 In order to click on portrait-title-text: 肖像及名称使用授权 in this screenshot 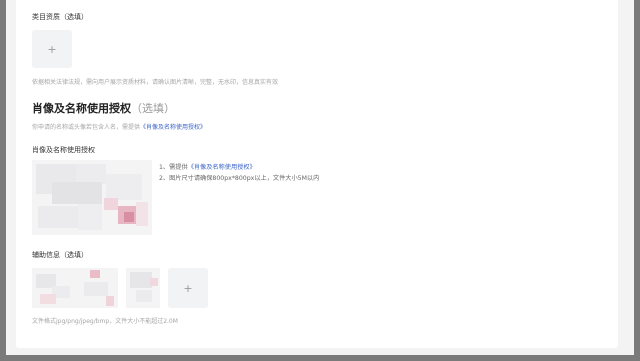, I will do `click(81, 108)`.